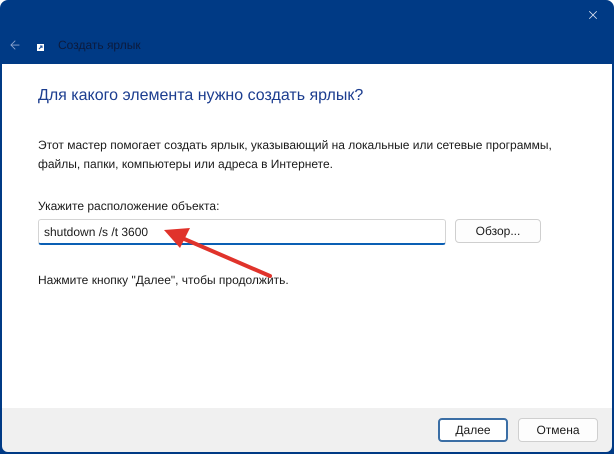 This screenshot has width=614, height=454. What do you see at coordinates (164, 280) in the screenshot?
I see `hint-text: Нажмите кнопку "Далее", чтобы продолжить.` at bounding box center [164, 280].